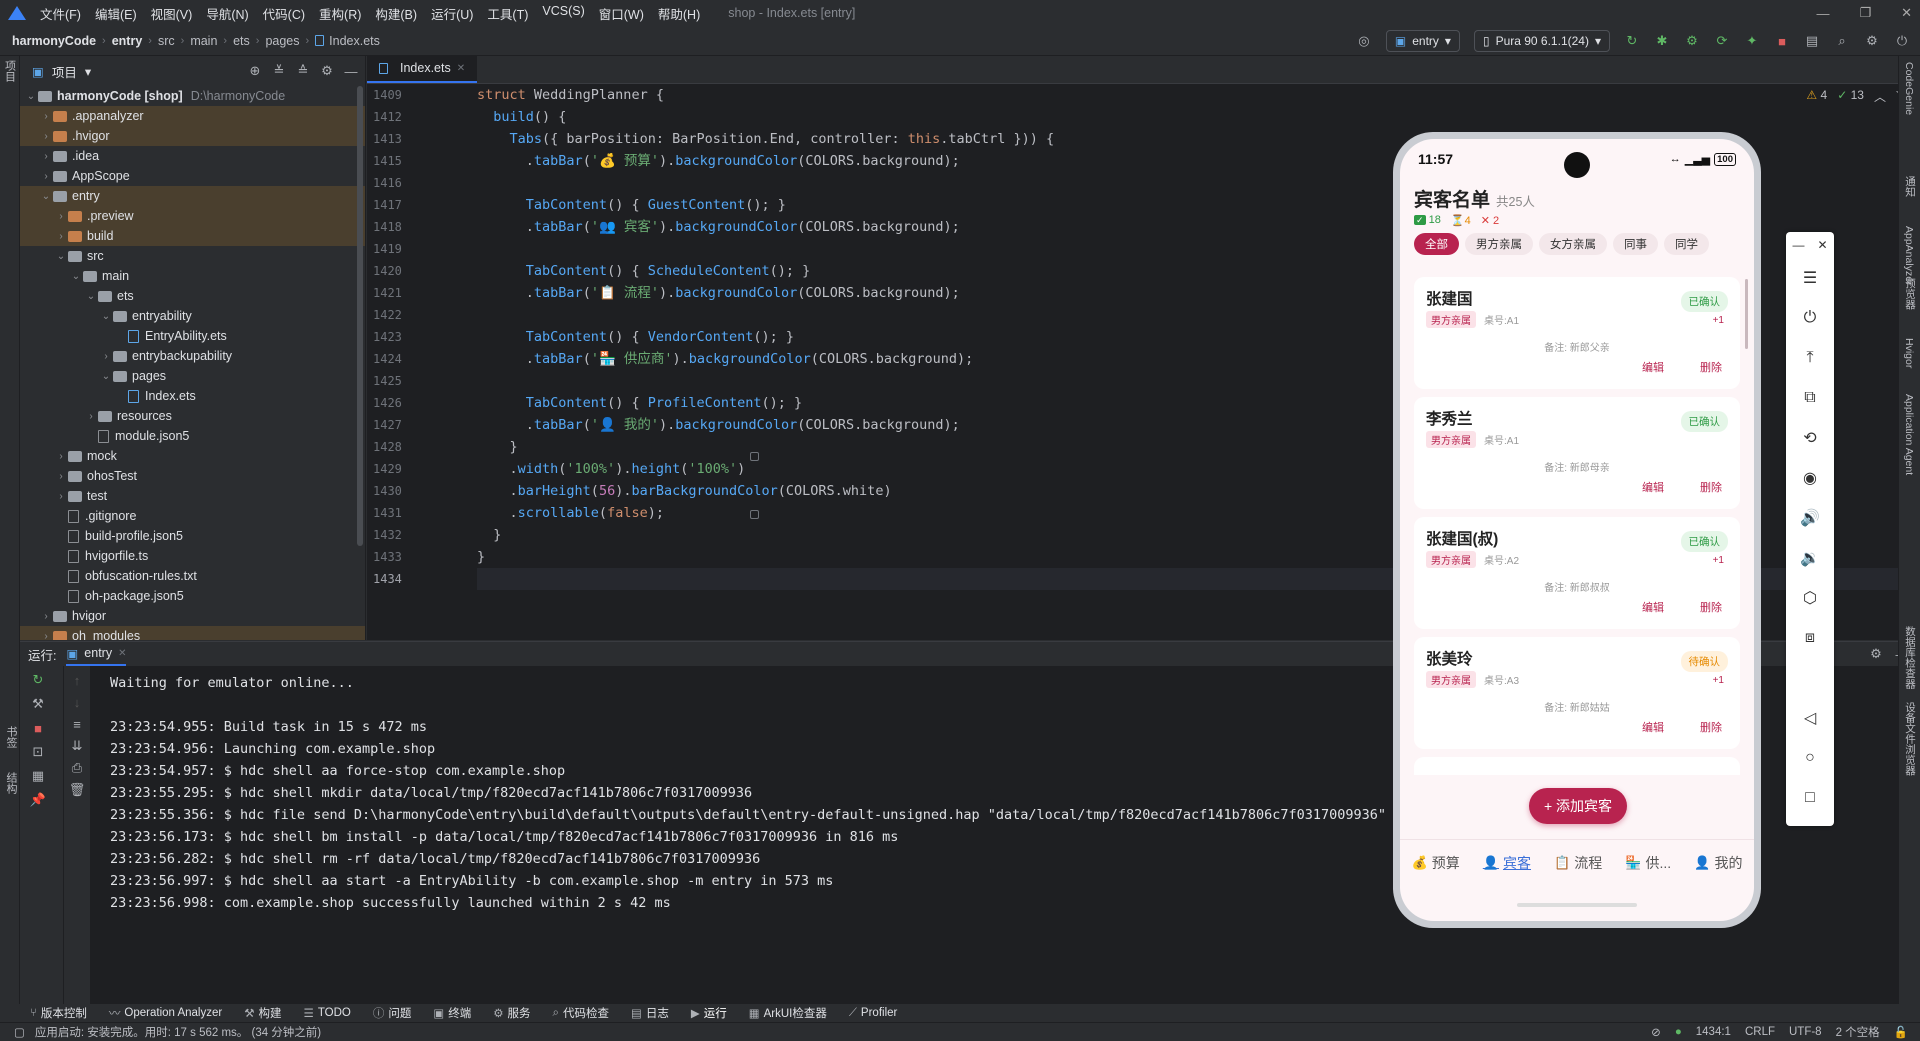  Describe the element at coordinates (96, 654) in the screenshot. I see `run-config-tab: ▣ entry ✕` at that location.